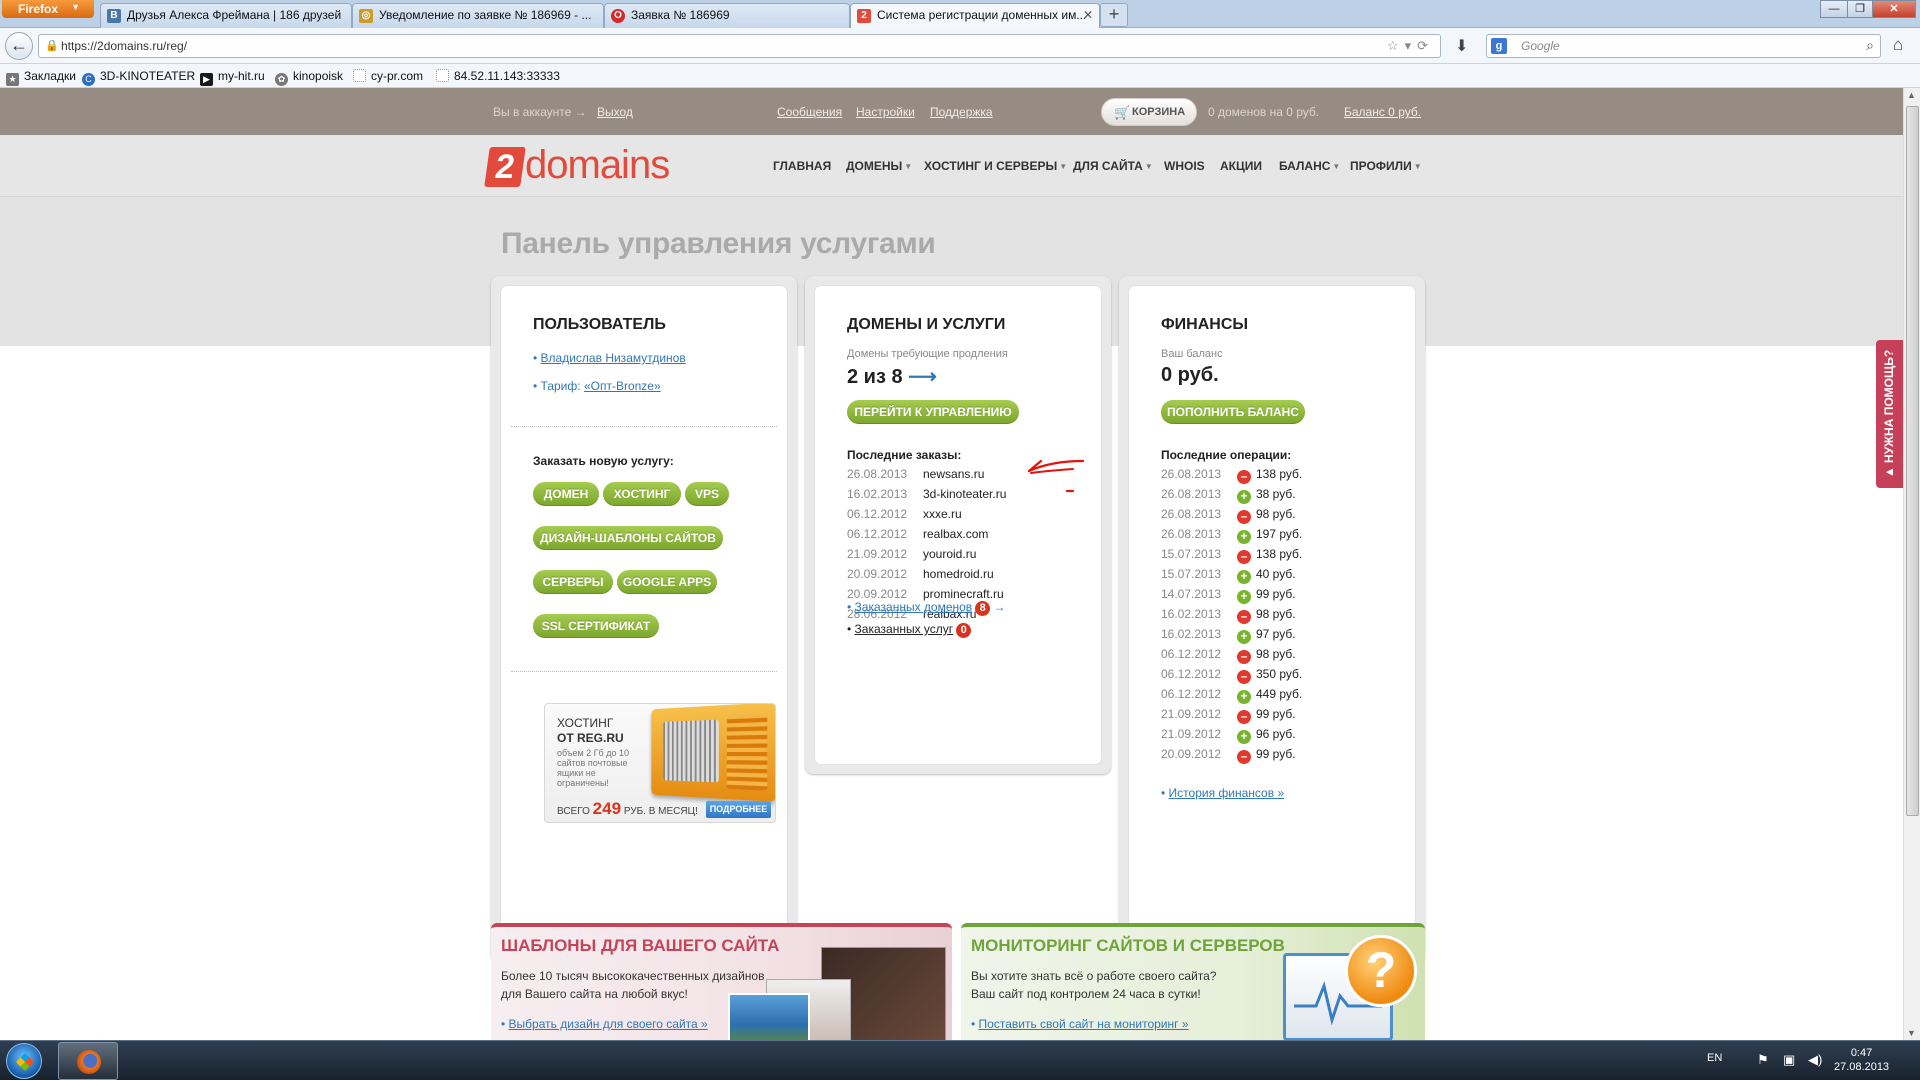 Image resolution: width=1920 pixels, height=1080 pixels. I want to click on nav-home: ГЛАВНАЯ, so click(802, 166).